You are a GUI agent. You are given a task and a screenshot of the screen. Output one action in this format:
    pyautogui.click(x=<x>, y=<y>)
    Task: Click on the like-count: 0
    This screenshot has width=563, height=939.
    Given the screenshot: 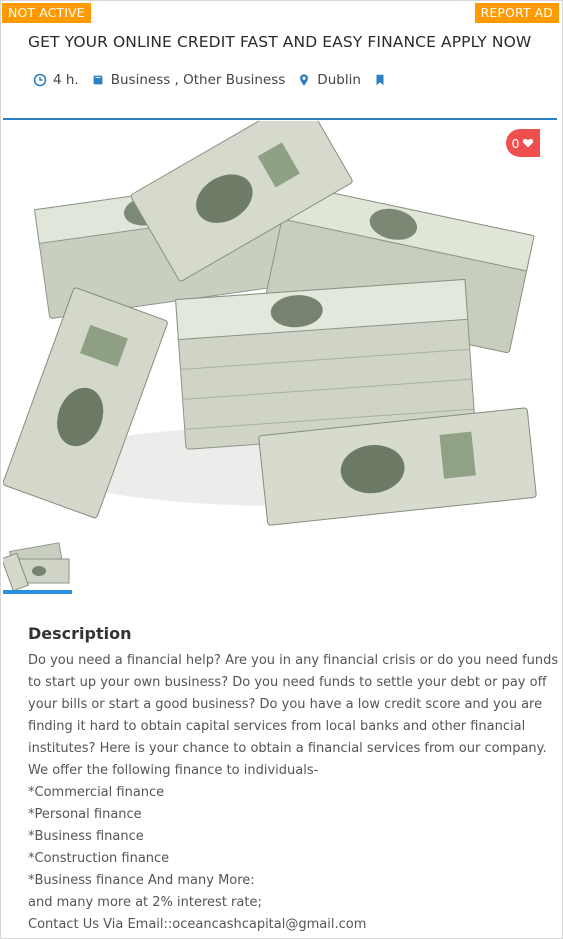 What is the action you would take?
    pyautogui.click(x=515, y=143)
    